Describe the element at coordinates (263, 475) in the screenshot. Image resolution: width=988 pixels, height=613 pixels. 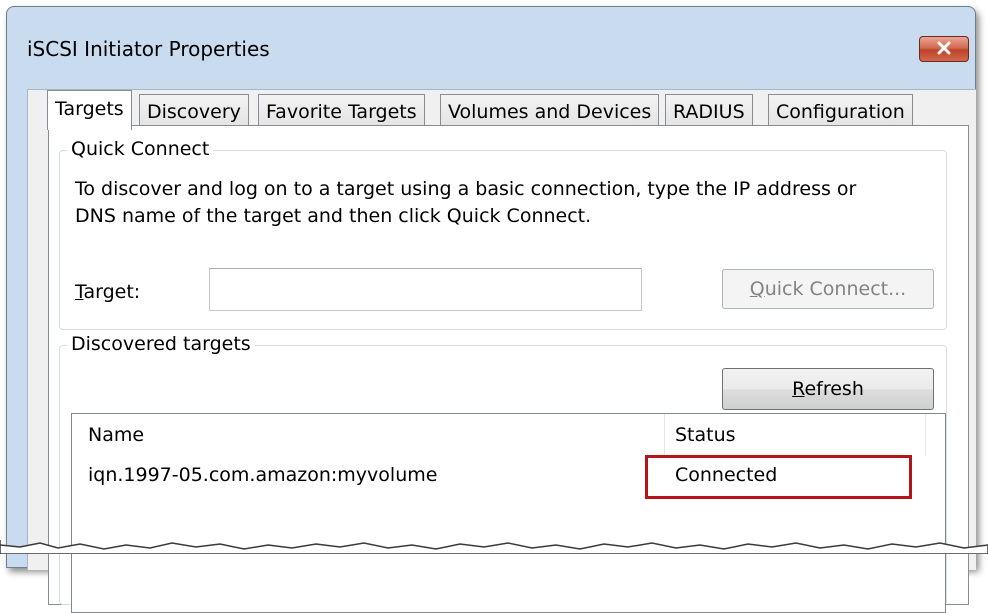
I see `row-target-name: iqn.1997-05.com.amazon:myvolume` at that location.